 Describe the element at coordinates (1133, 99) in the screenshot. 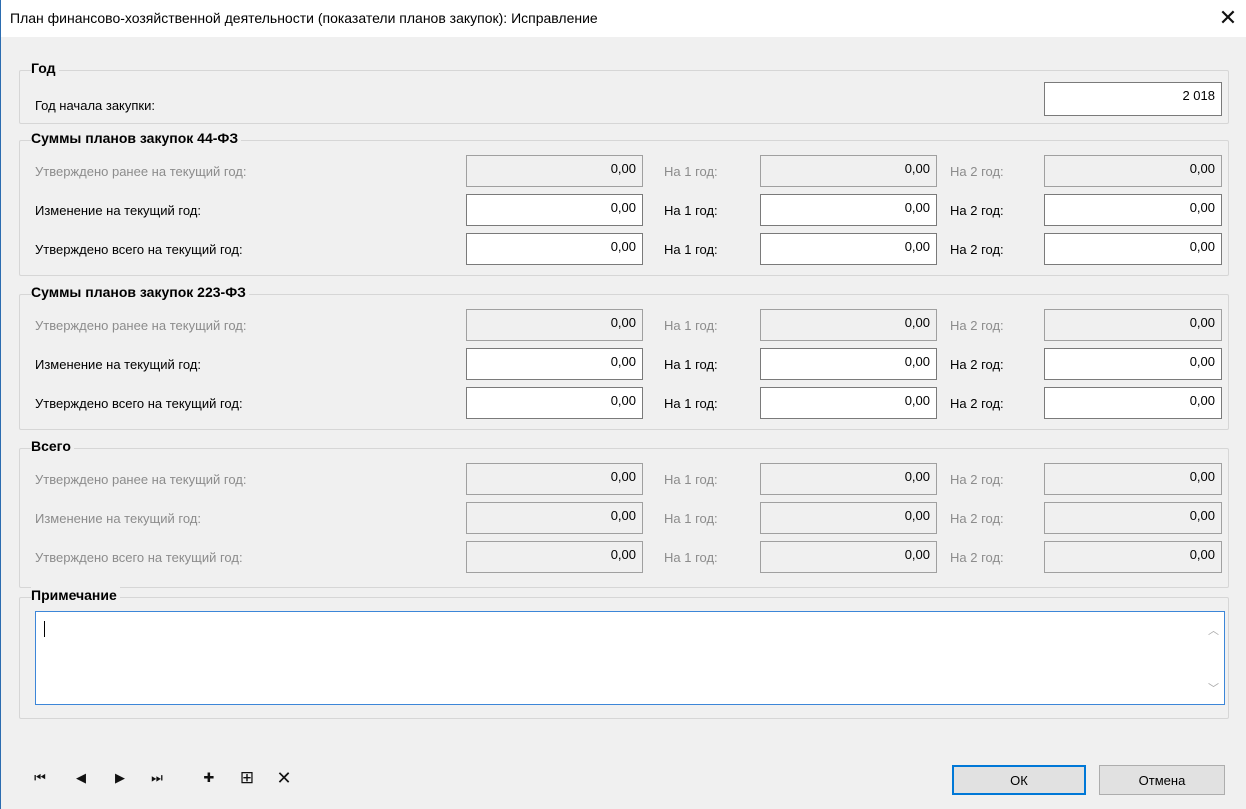

I see `year-start-field: 2 018` at that location.